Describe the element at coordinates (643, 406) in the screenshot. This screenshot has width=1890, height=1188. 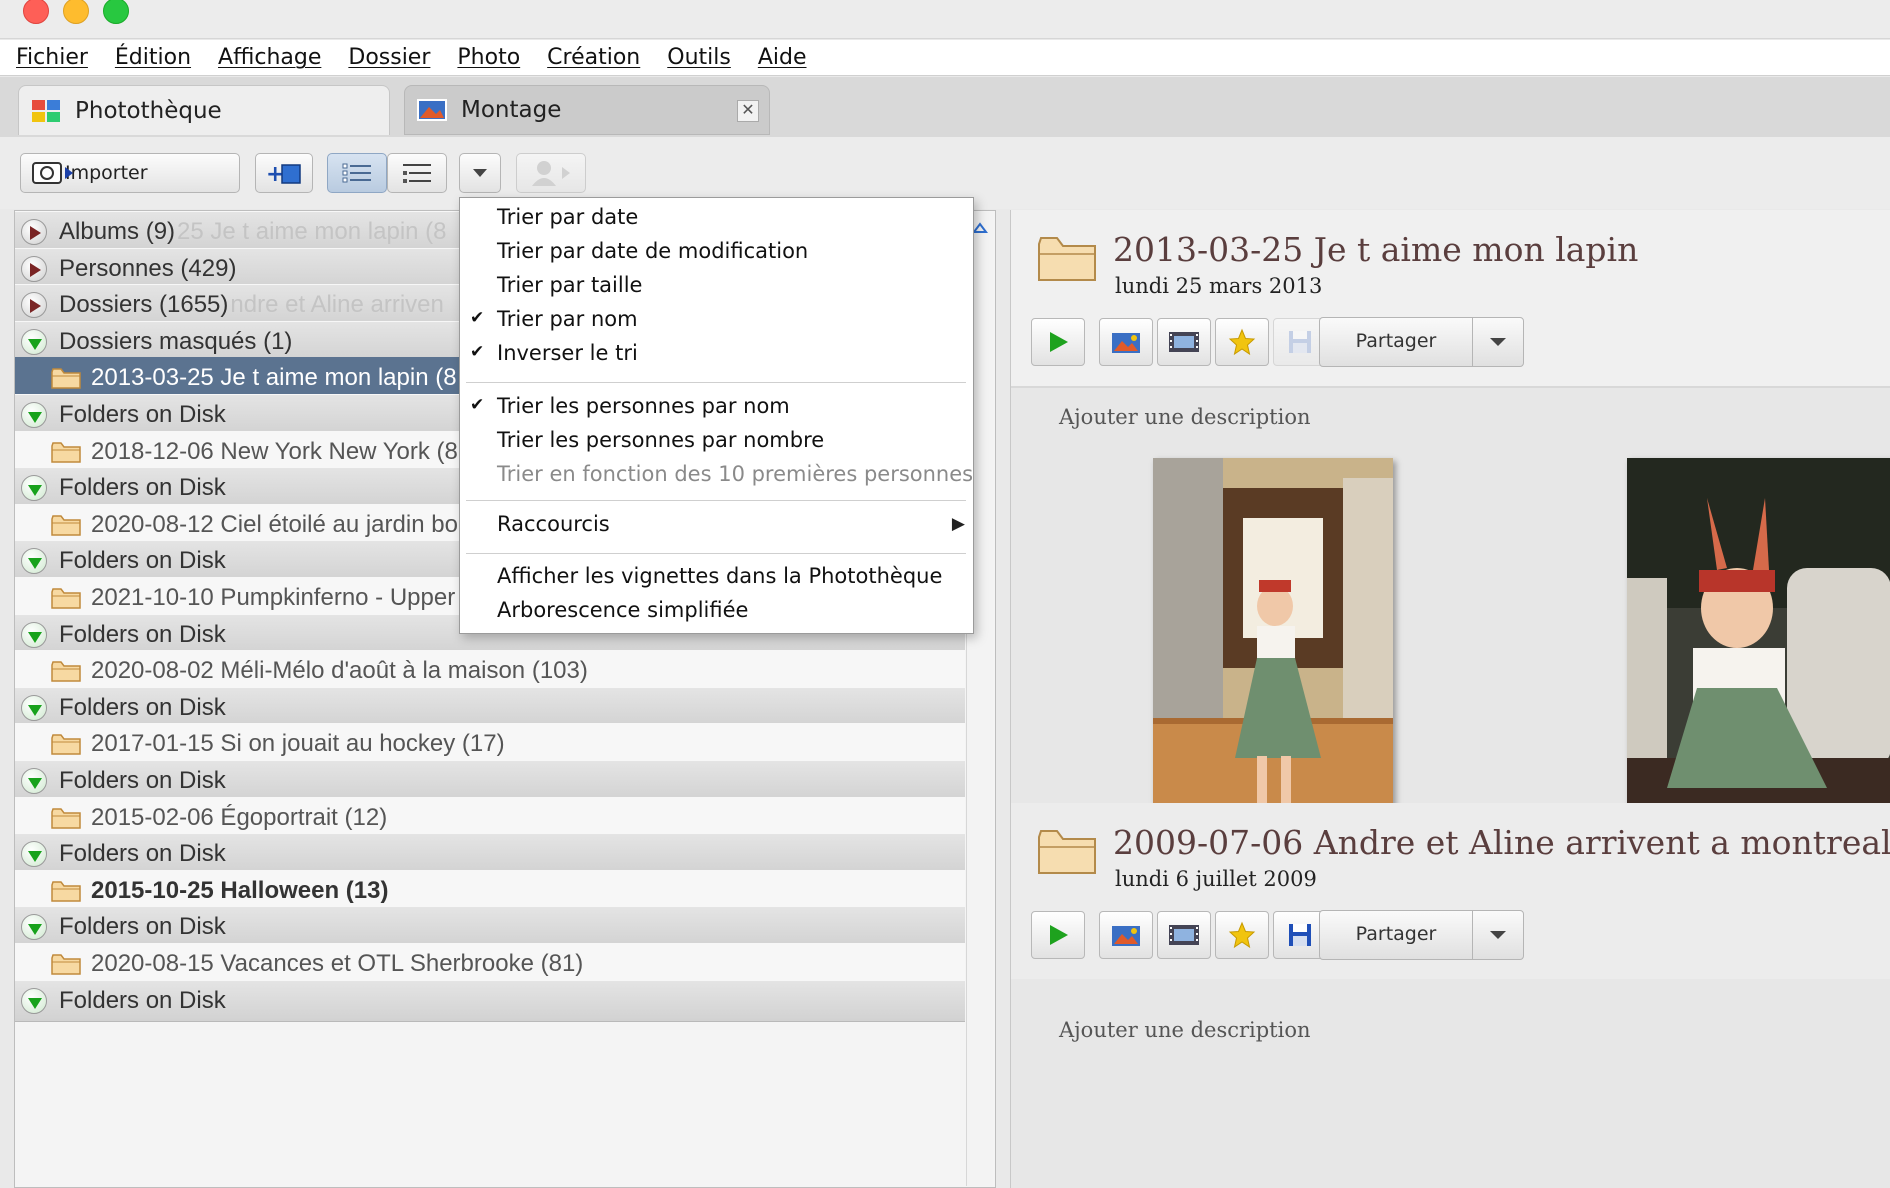
I see `menu-item-sort-people-by-name: Trier les personnes par nom` at that location.